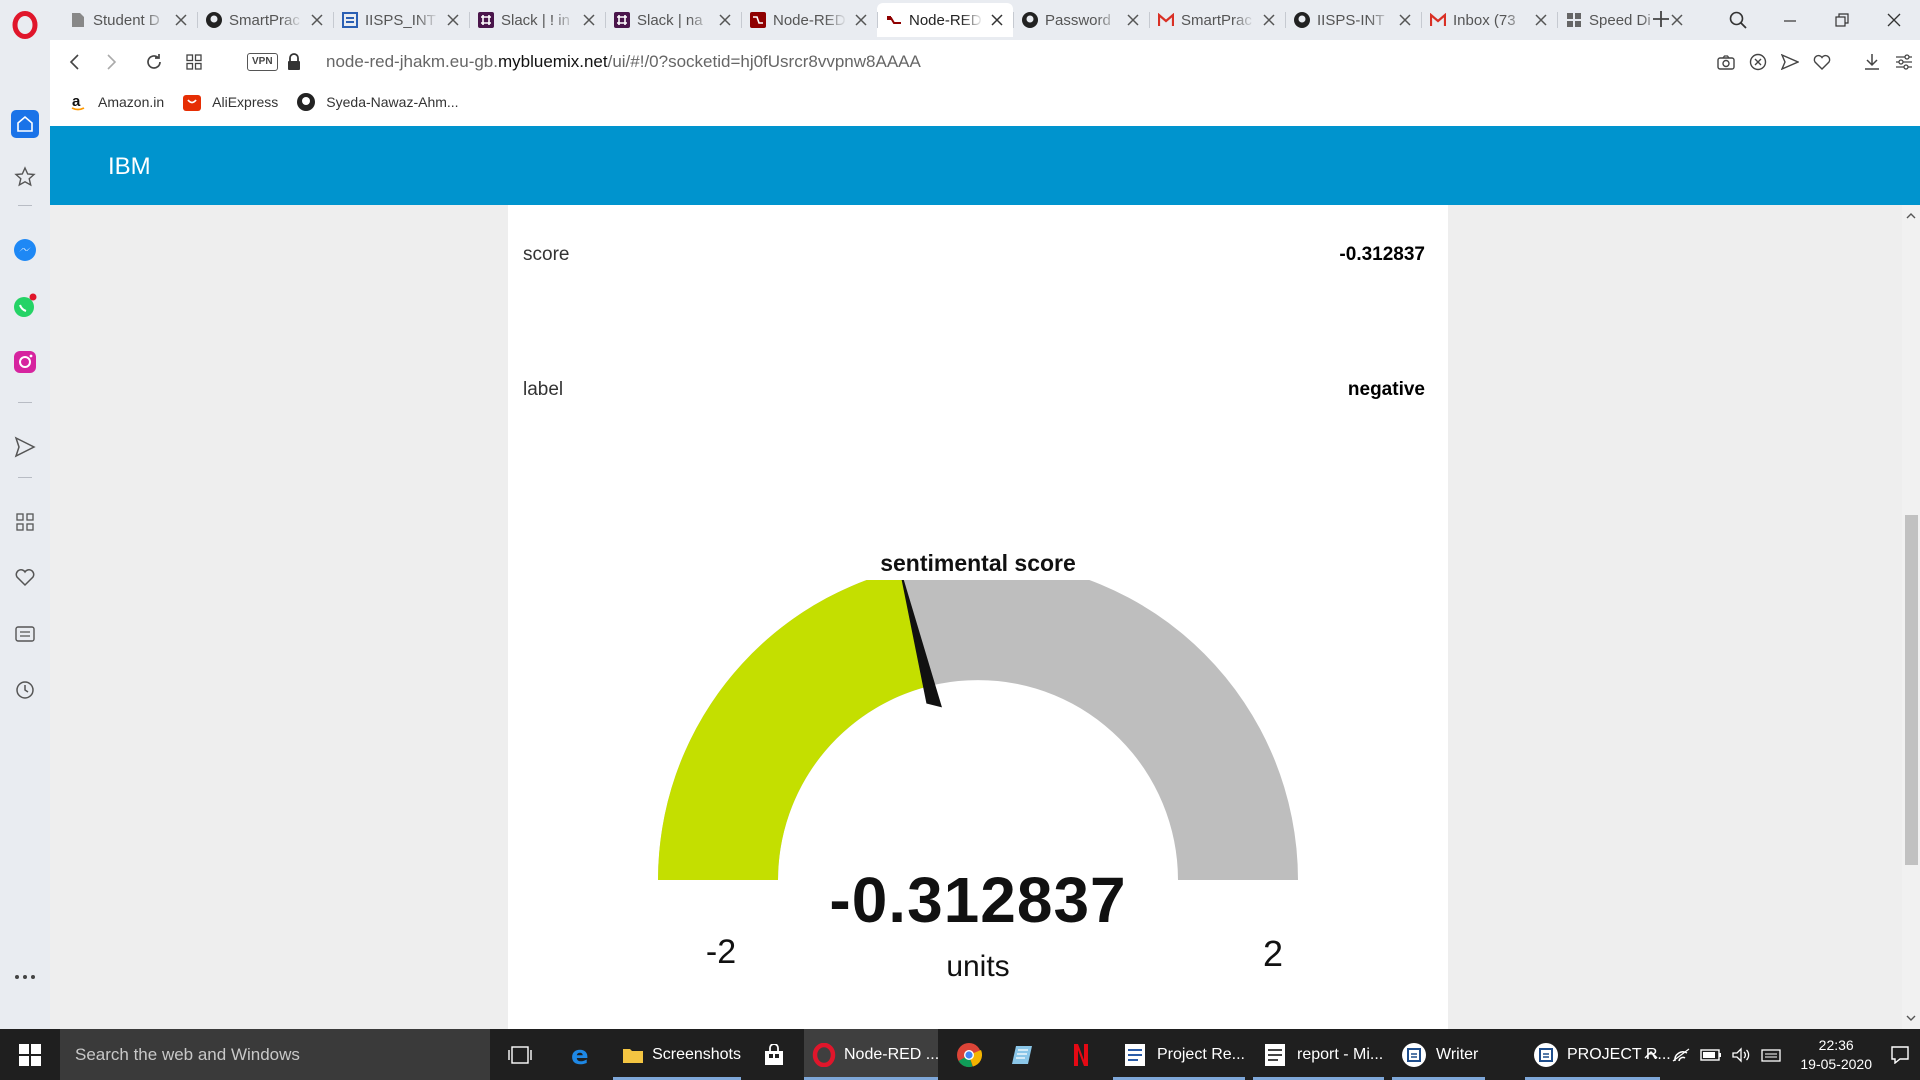 The width and height of the screenshot is (1920, 1080). I want to click on edge-browser-icon: e, so click(582, 1054).